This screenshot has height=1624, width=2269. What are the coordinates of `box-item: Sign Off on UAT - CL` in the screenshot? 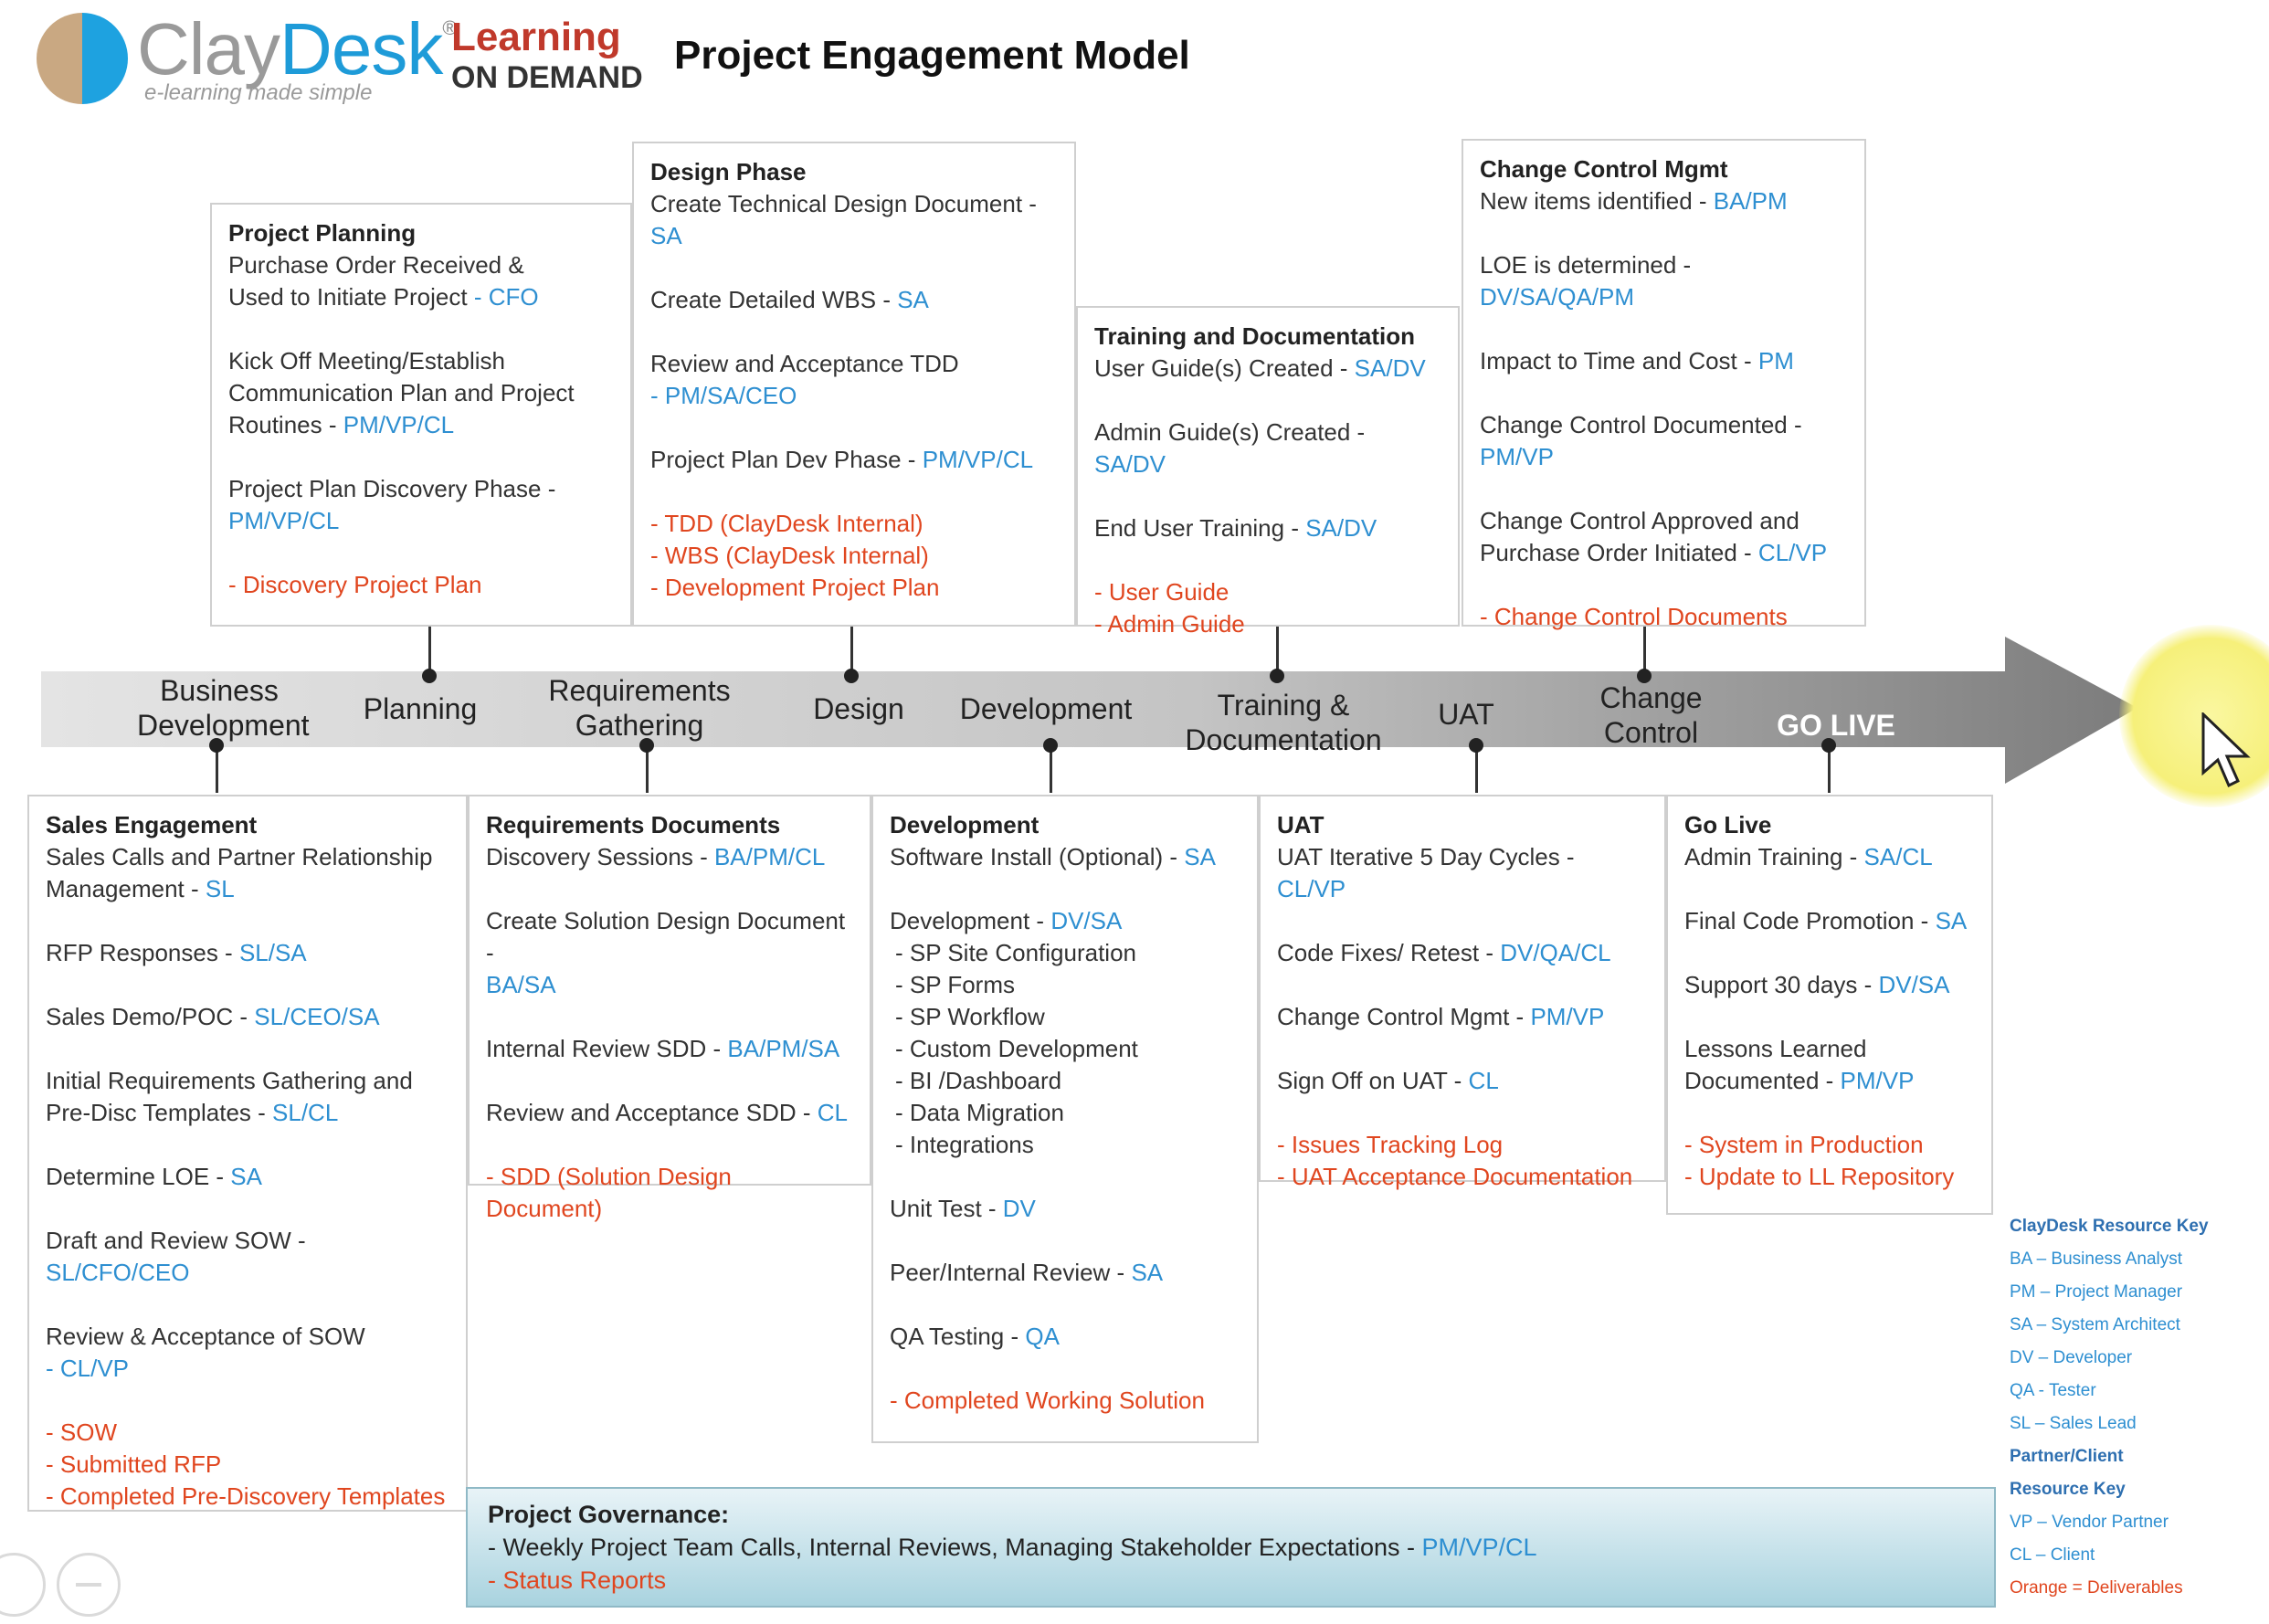 It's located at (1462, 1081).